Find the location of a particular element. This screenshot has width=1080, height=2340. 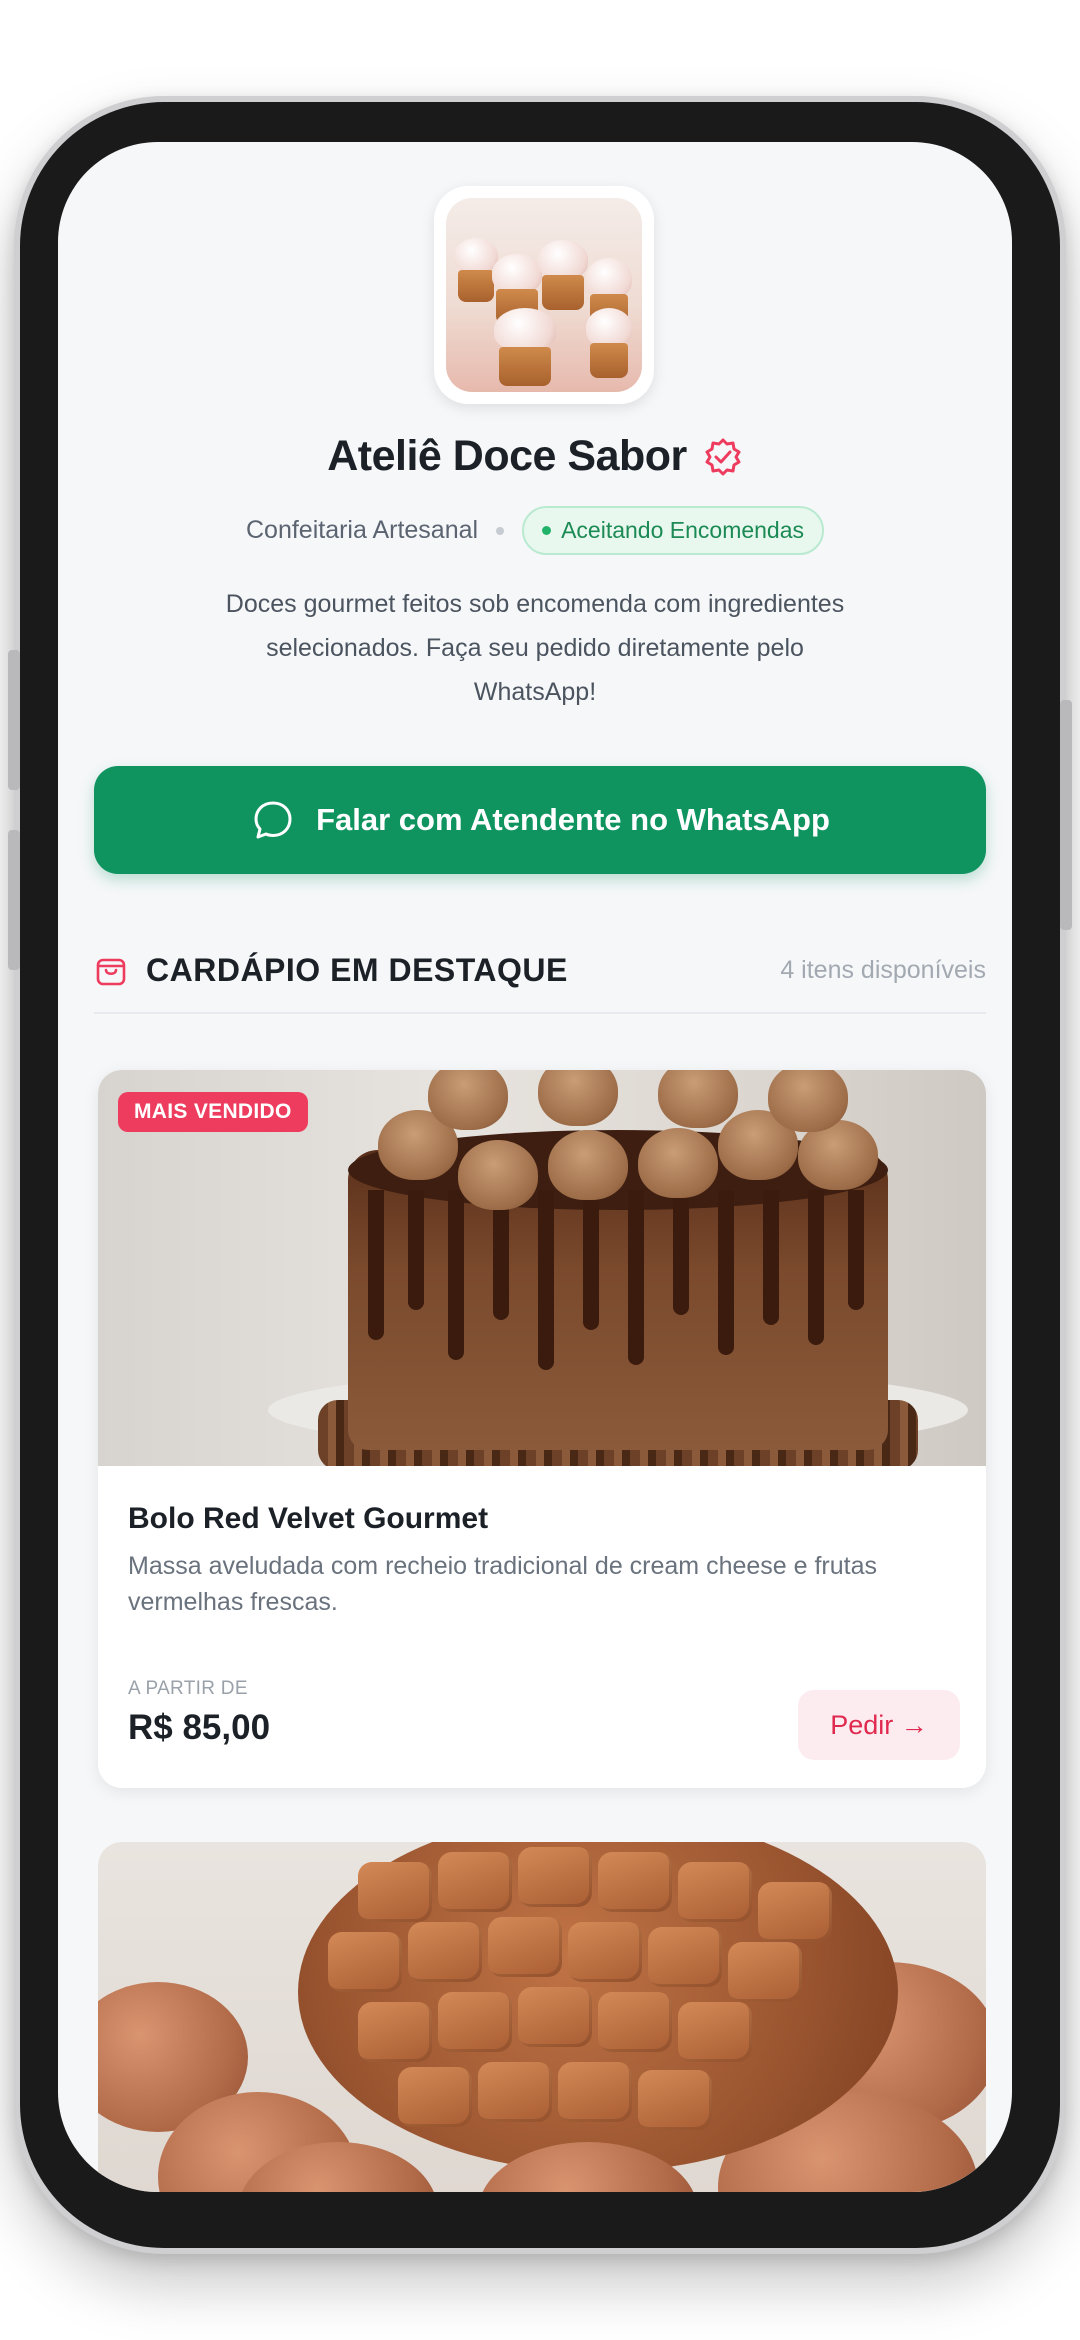

shop-avatar is located at coordinates (544, 295).